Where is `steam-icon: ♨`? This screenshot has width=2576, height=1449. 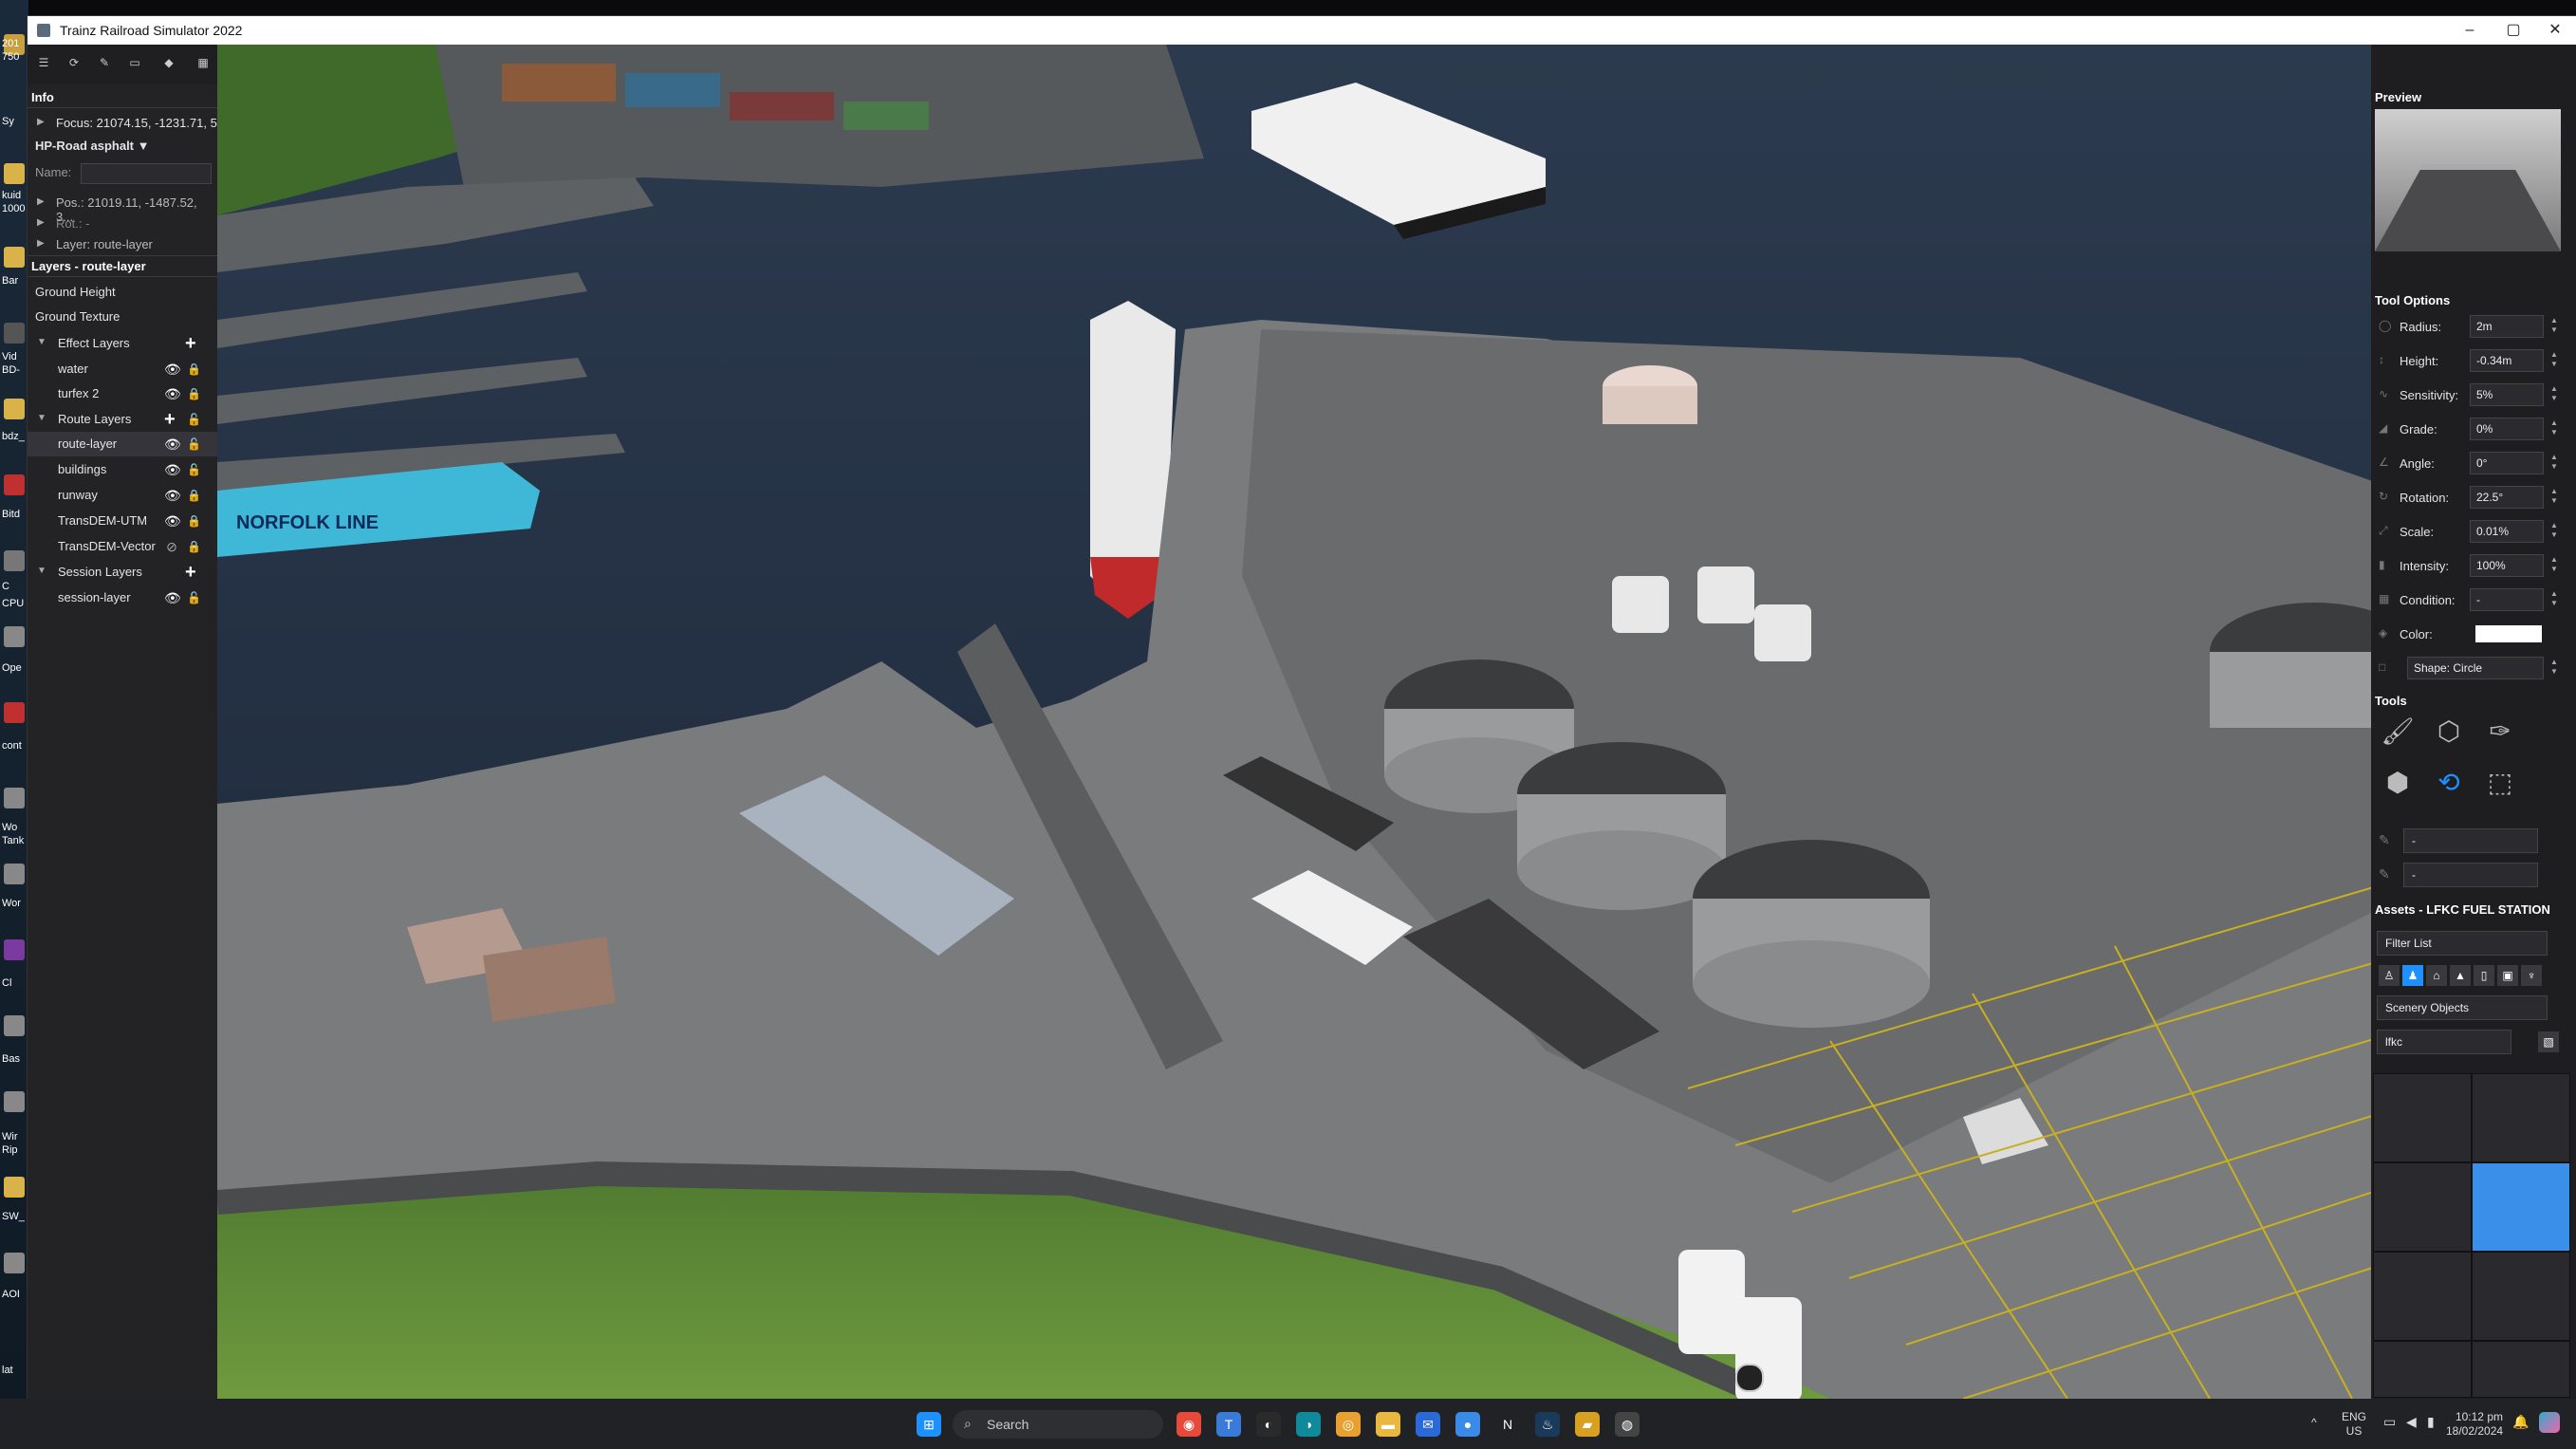
steam-icon: ♨ is located at coordinates (1547, 1424).